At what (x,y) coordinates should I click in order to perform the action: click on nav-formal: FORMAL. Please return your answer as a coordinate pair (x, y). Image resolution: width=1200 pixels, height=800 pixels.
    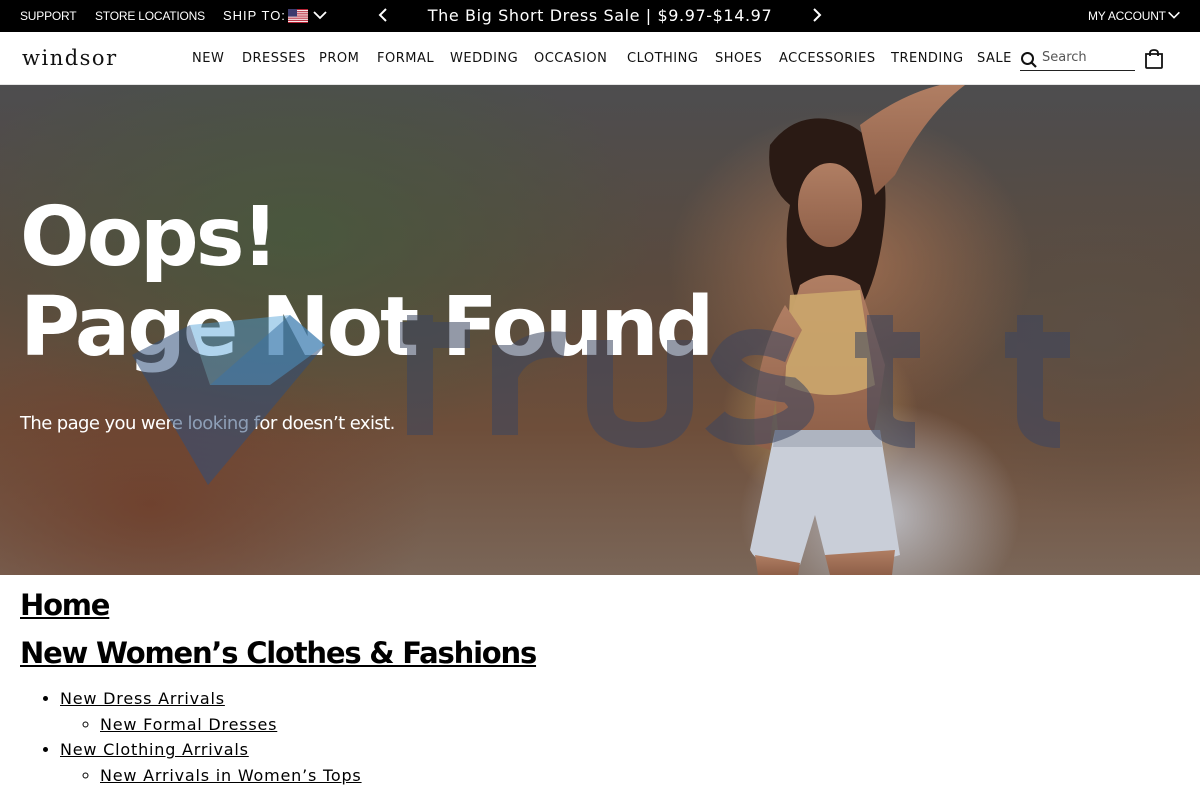
    Looking at the image, I should click on (405, 58).